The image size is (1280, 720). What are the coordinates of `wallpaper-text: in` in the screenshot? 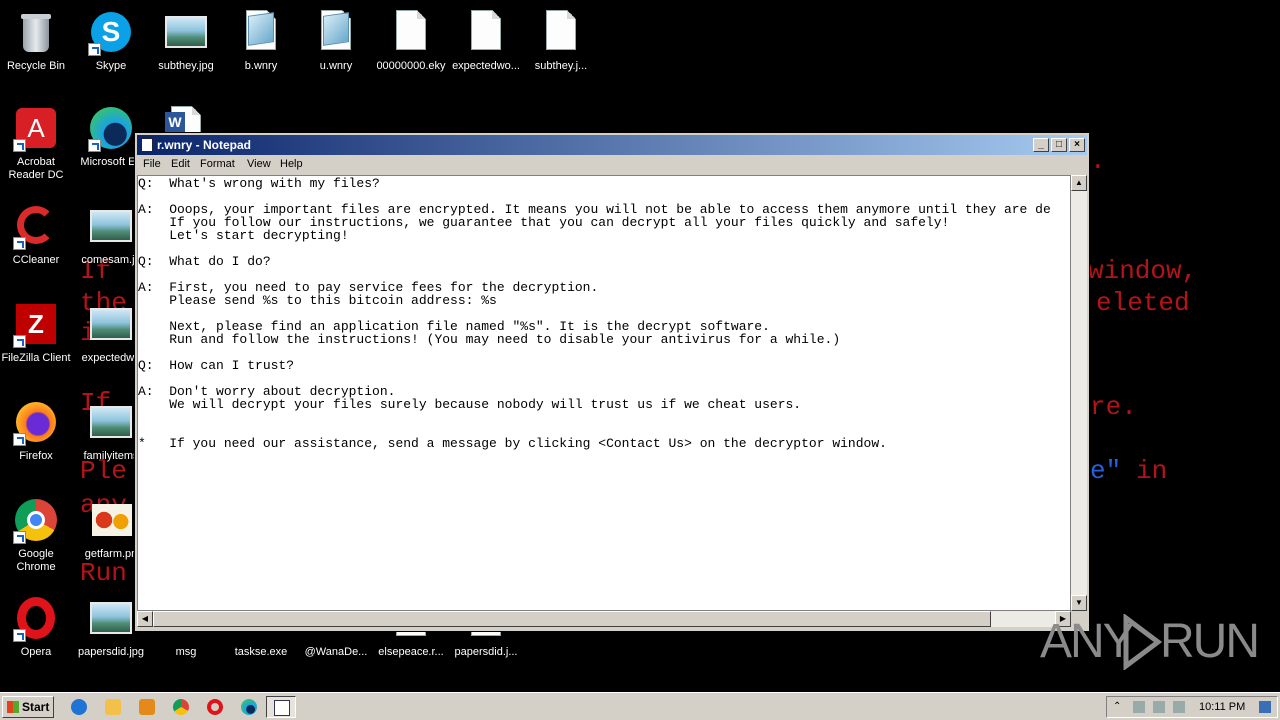 It's located at (1152, 471).